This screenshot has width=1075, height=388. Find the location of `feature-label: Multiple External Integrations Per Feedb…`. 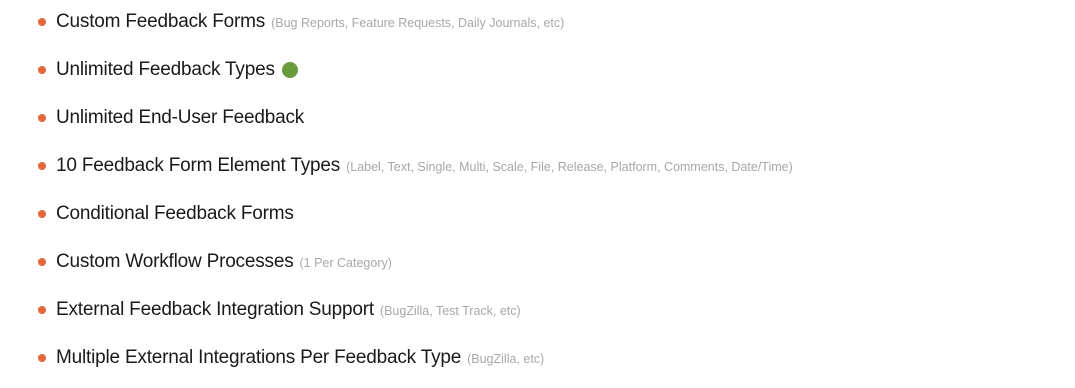

feature-label: Multiple External Integrations Per Feedb… is located at coordinates (259, 357).